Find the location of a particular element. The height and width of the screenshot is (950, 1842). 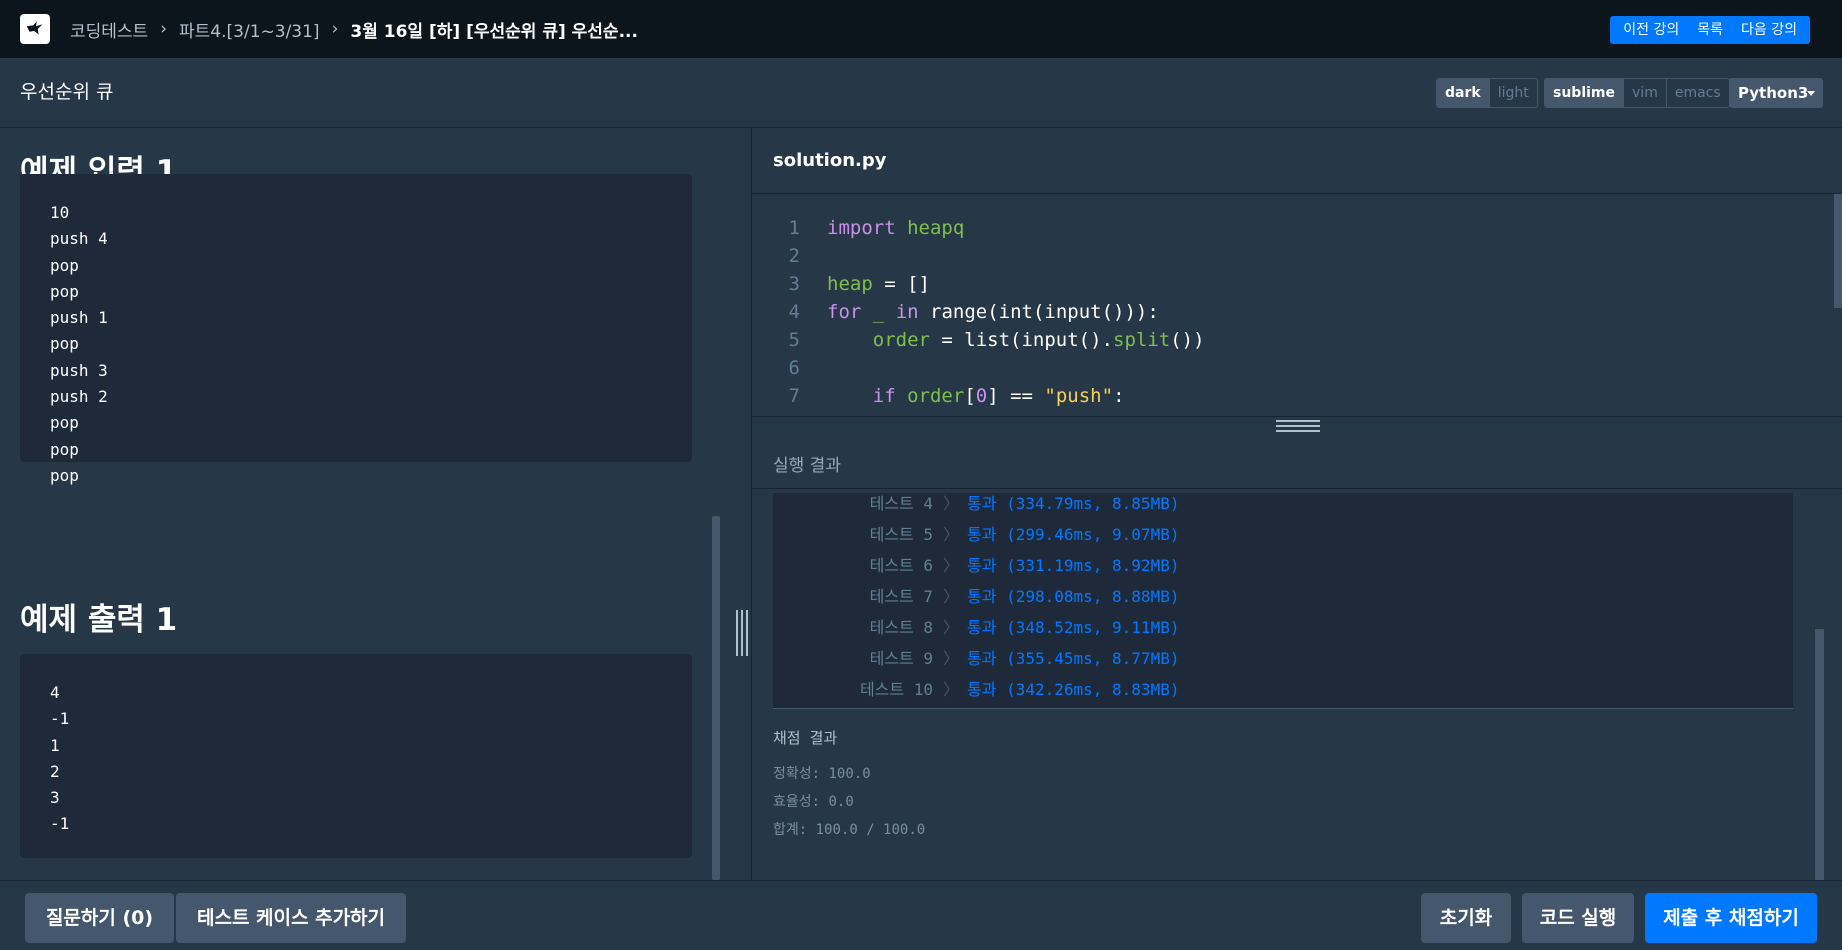

hummingbird-logo-icon is located at coordinates (35, 29).